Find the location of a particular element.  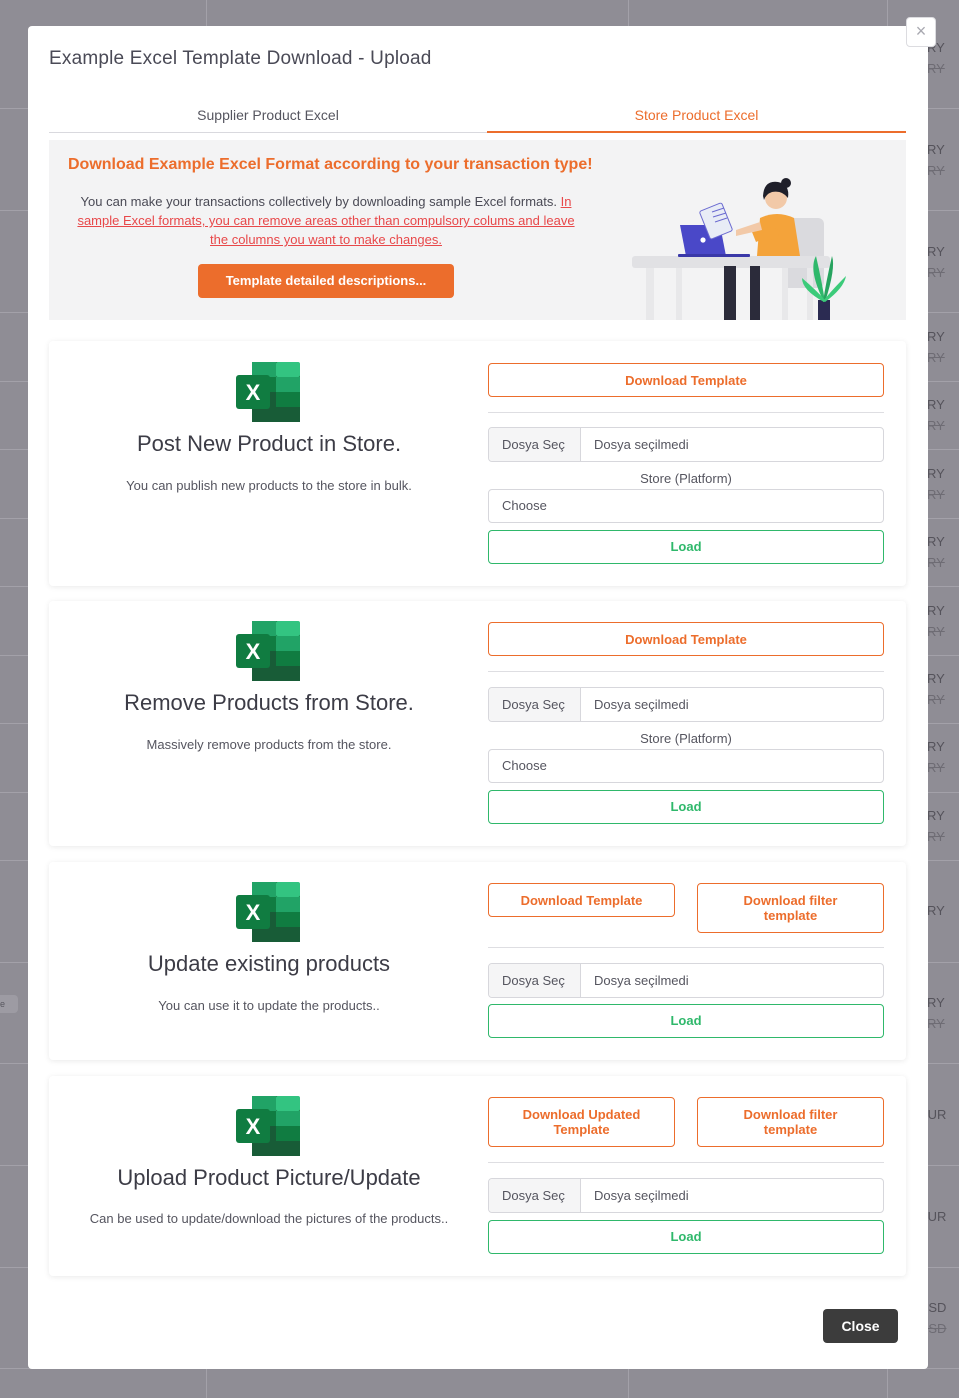

card-title: Post New Product in Store. is located at coordinates (269, 443).